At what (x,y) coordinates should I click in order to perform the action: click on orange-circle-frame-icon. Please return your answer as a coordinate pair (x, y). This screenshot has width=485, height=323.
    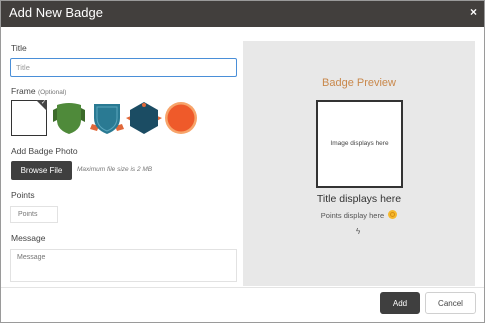
    Looking at the image, I should click on (181, 118).